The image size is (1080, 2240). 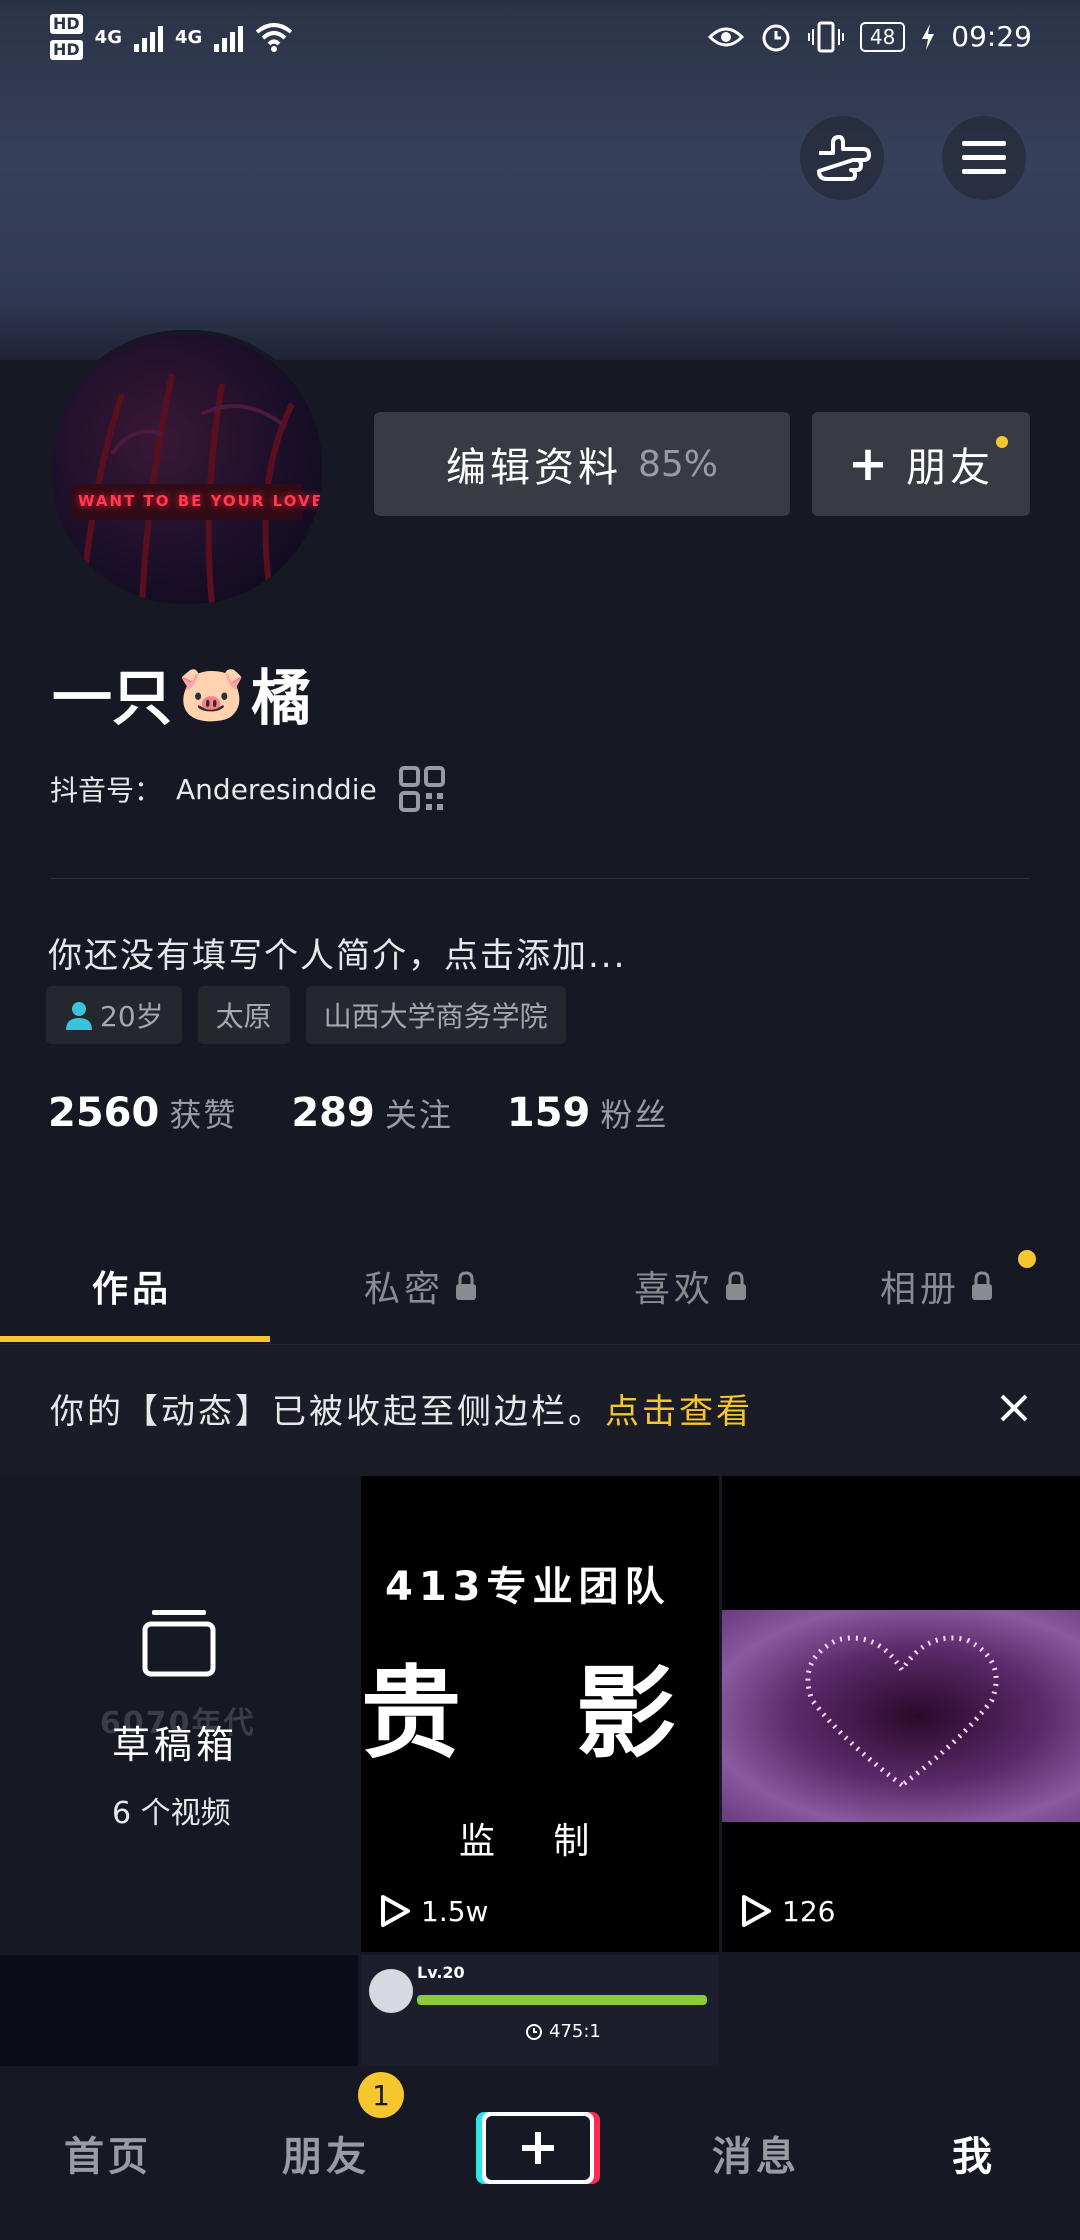 I want to click on video-1-plays: 1.5w, so click(x=455, y=1911).